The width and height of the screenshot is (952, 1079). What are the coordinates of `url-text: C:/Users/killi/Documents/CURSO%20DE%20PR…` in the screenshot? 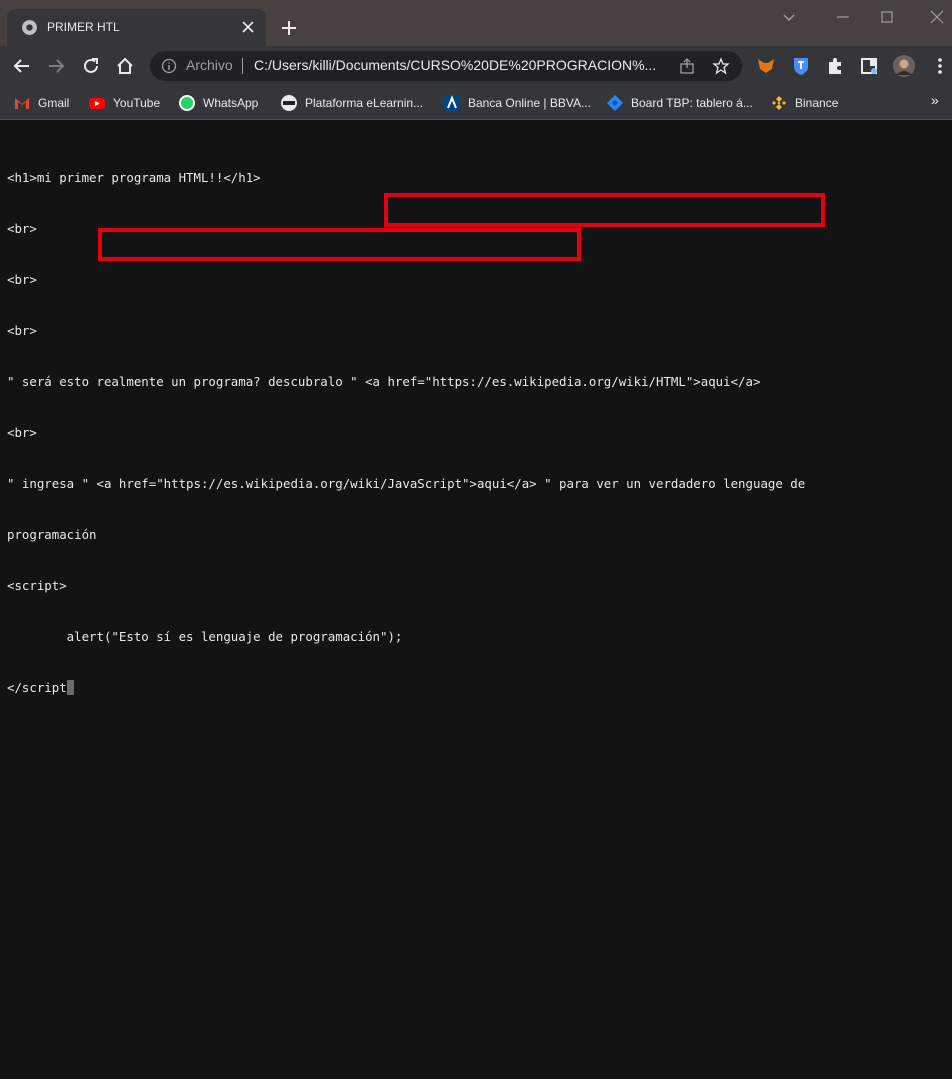 It's located at (464, 65).